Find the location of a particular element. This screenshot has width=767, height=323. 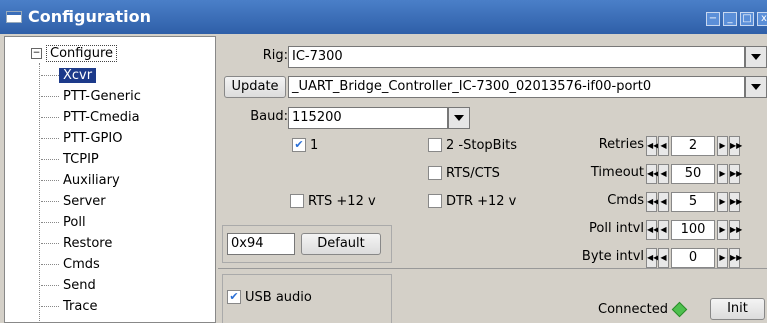

tree-root: − Configure is located at coordinates (74, 54).